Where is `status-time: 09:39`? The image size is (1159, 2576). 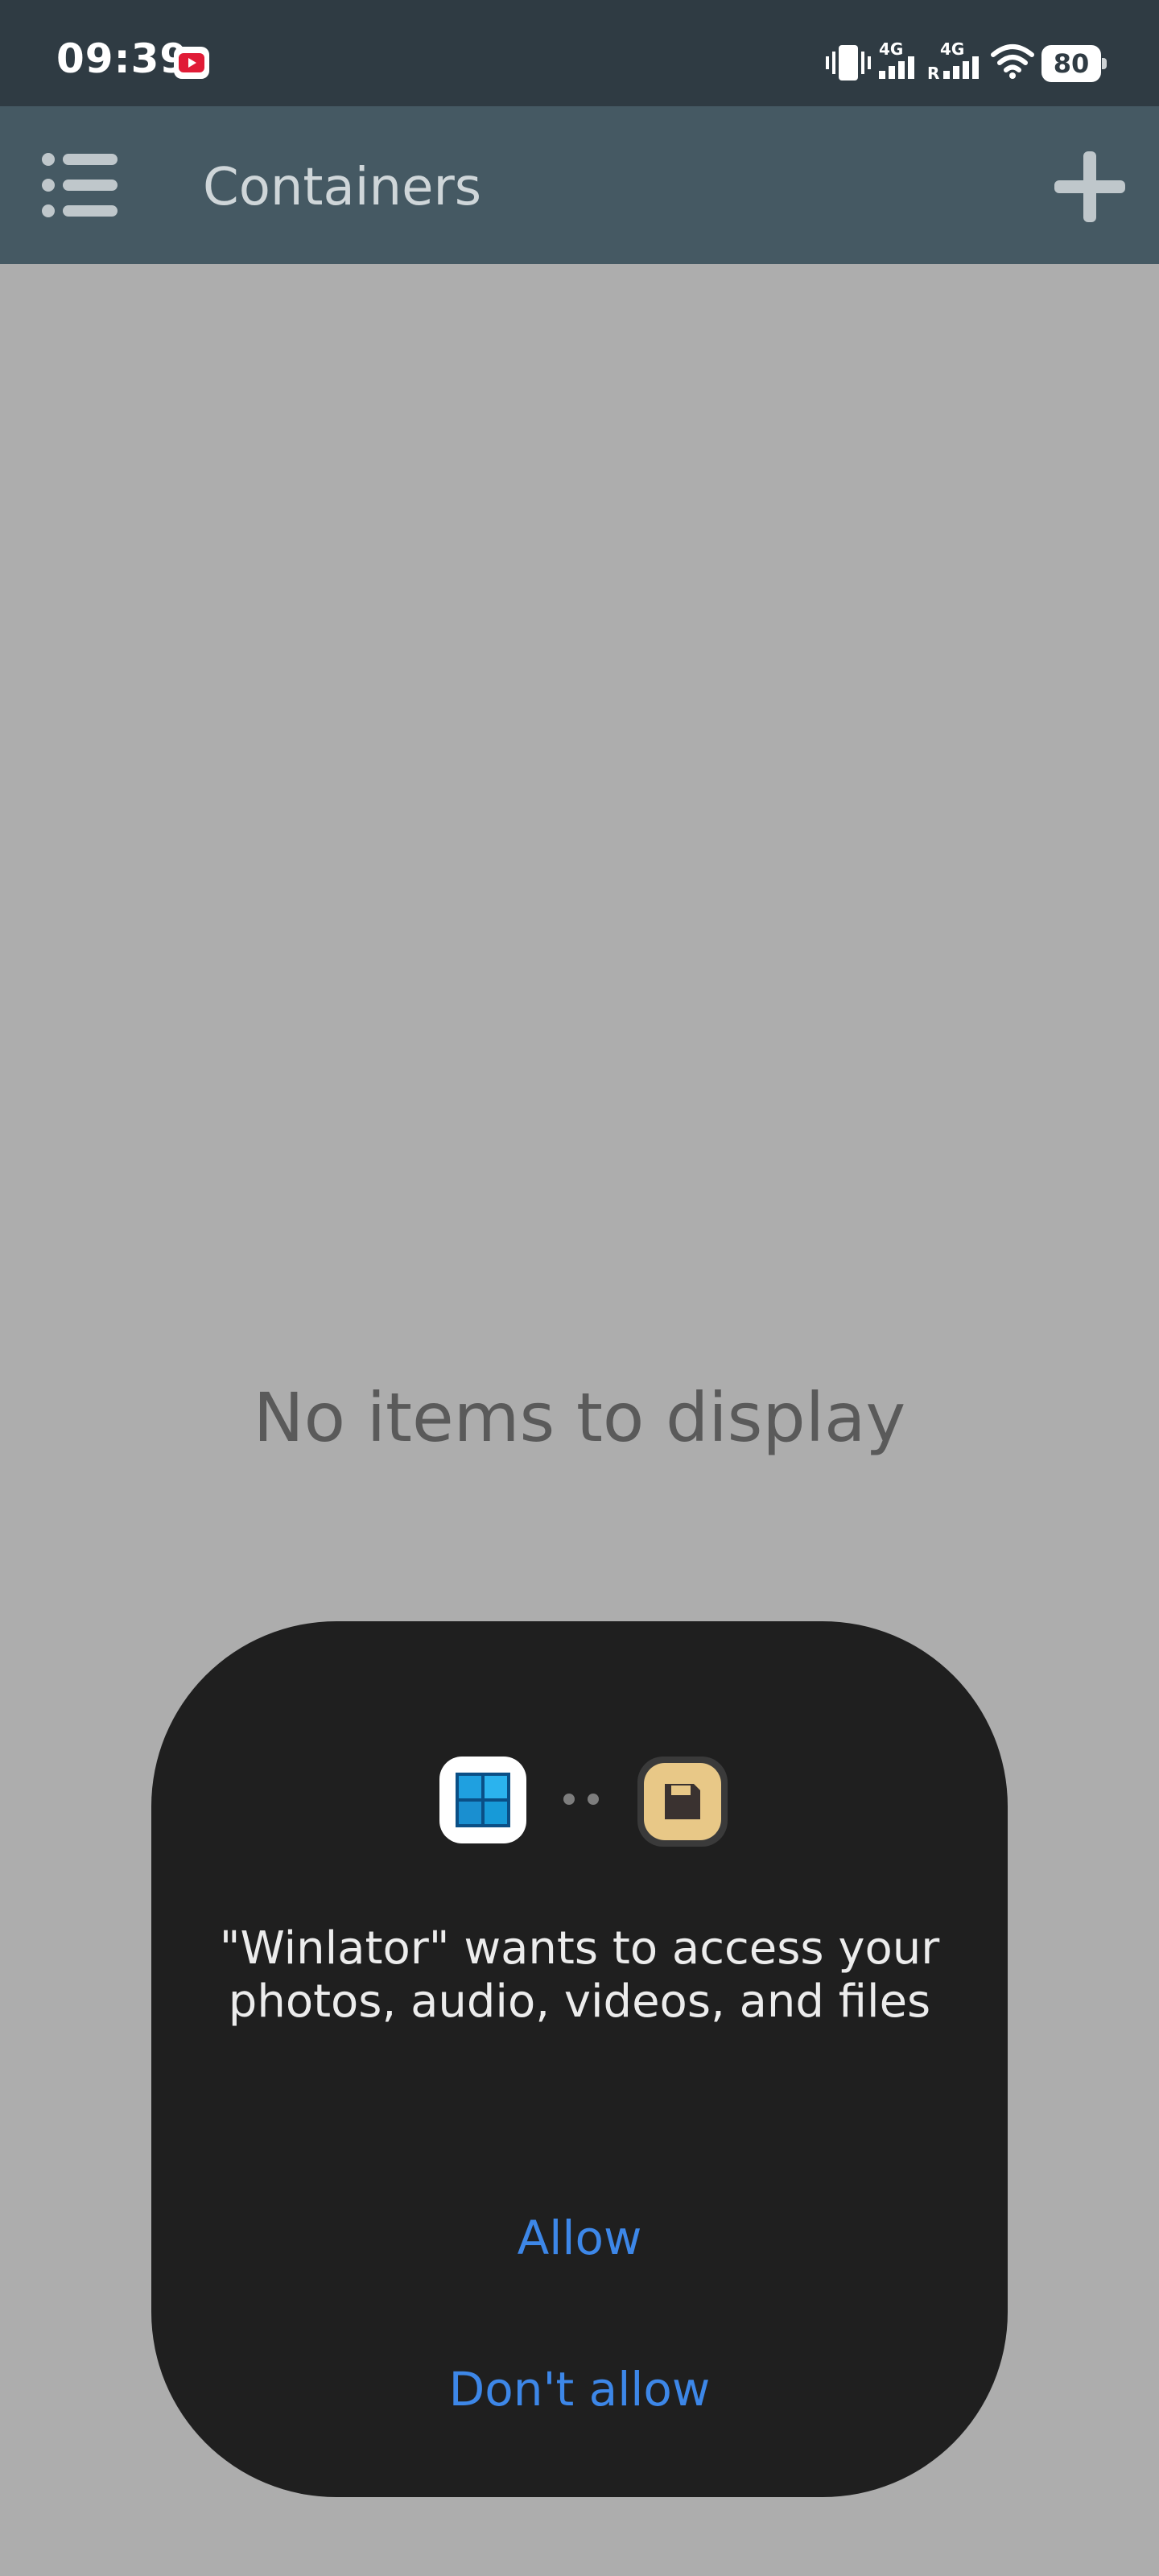 status-time: 09:39 is located at coordinates (122, 58).